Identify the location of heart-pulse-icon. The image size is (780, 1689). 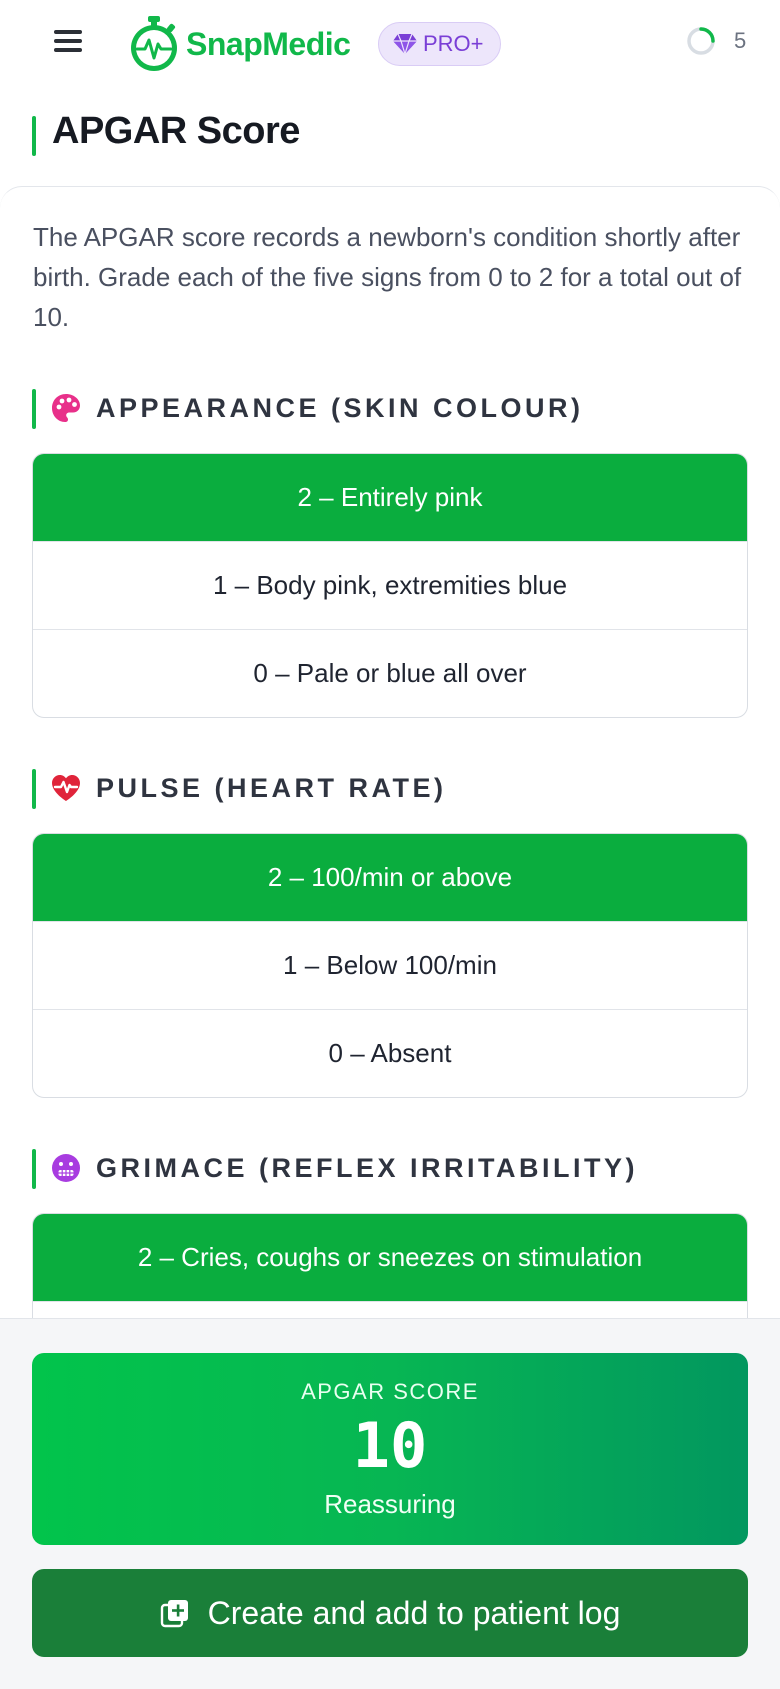
(66, 788).